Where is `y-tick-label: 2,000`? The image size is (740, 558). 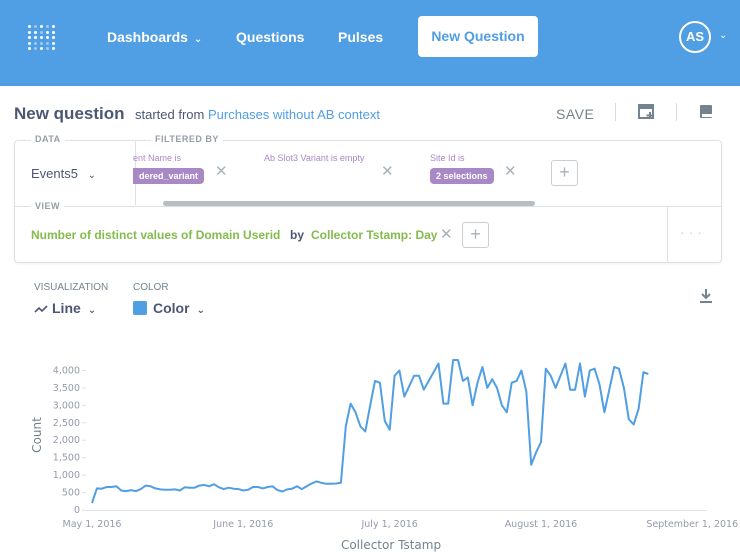
y-tick-label: 2,000 is located at coordinates (66, 440).